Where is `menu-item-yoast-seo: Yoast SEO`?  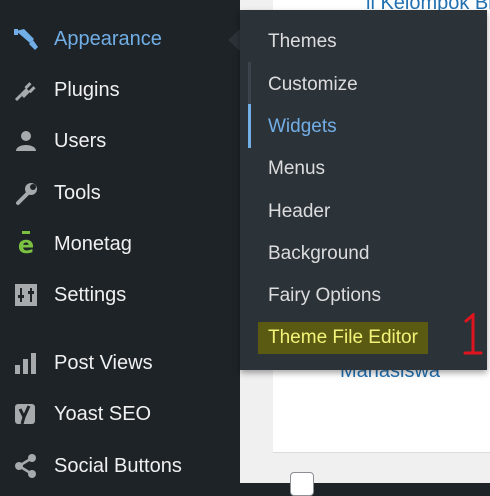
menu-item-yoast-seo: Yoast SEO is located at coordinates (120, 414).